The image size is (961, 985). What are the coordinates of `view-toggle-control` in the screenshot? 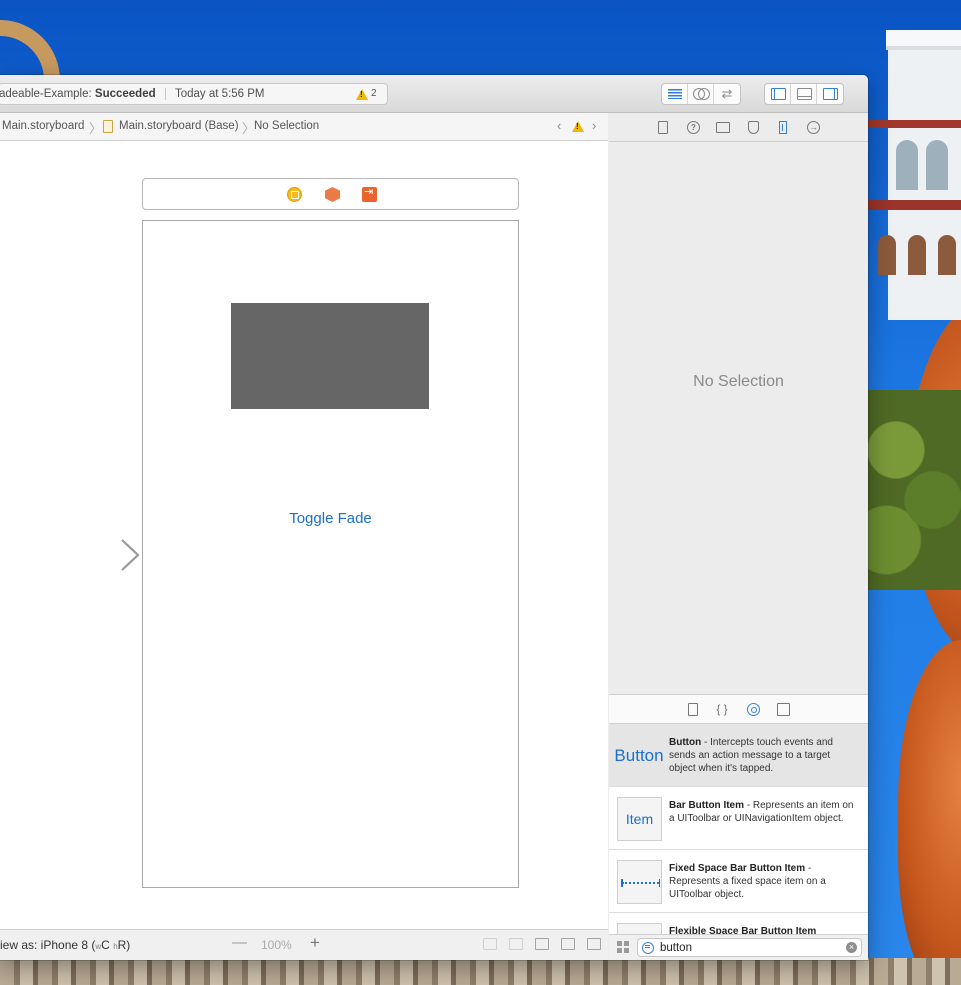 It's located at (804, 94).